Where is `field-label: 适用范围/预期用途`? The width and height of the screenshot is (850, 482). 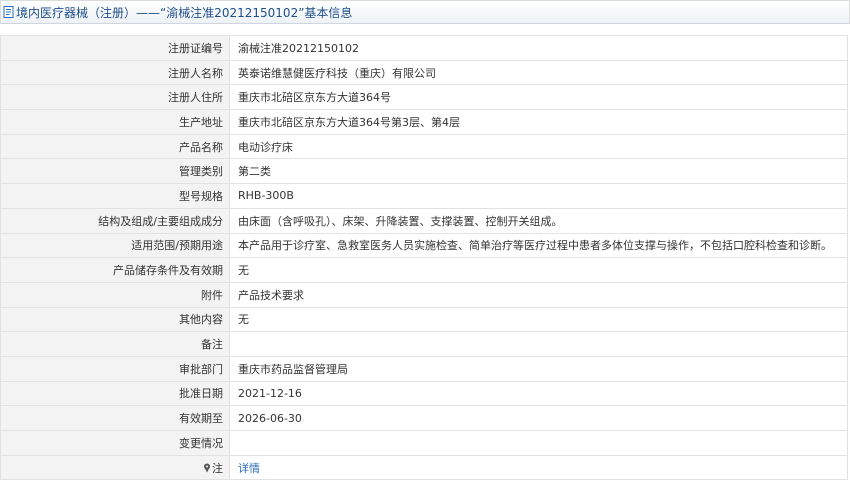 field-label: 适用范围/预期用途 is located at coordinates (115, 245).